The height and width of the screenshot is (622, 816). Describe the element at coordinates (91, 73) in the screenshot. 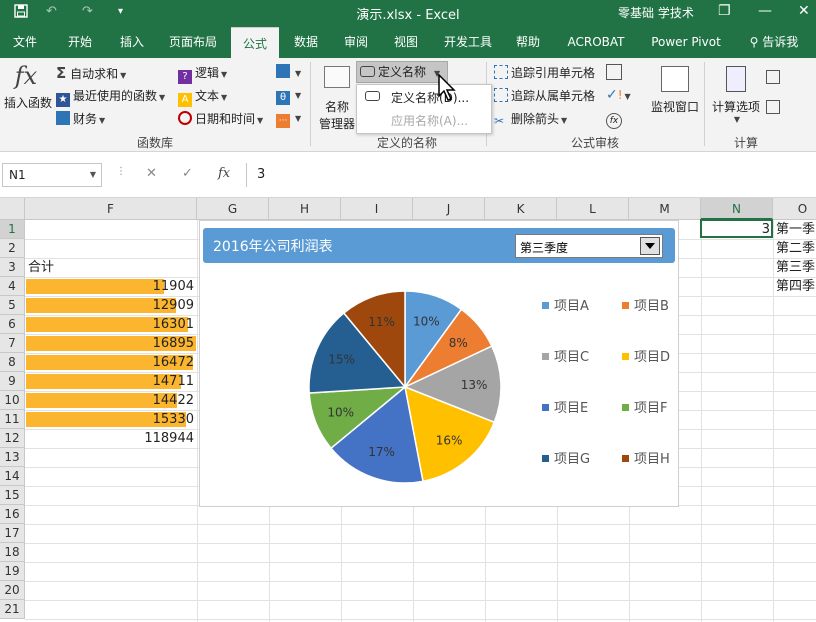

I see `autosum-button: Σ 自动求和 ▼` at that location.